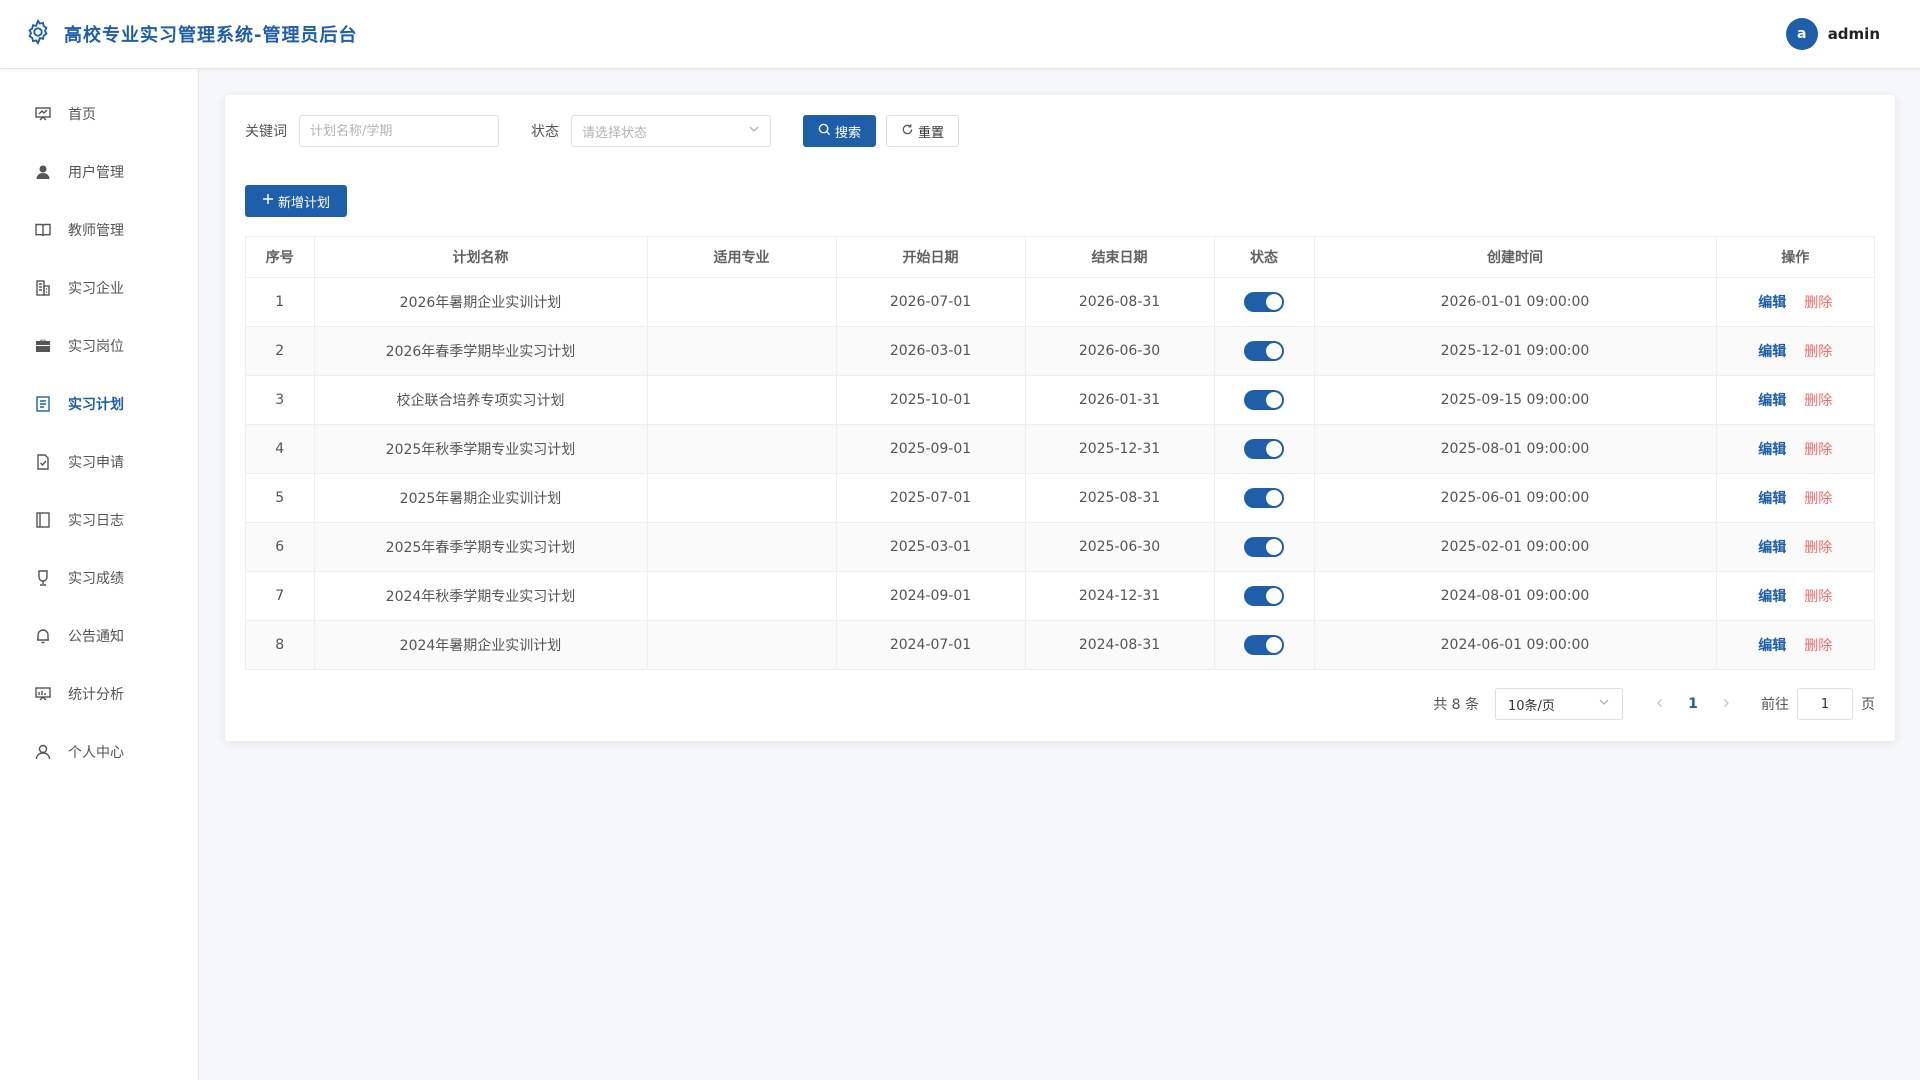  I want to click on start-date: 2024-07-01, so click(931, 644).